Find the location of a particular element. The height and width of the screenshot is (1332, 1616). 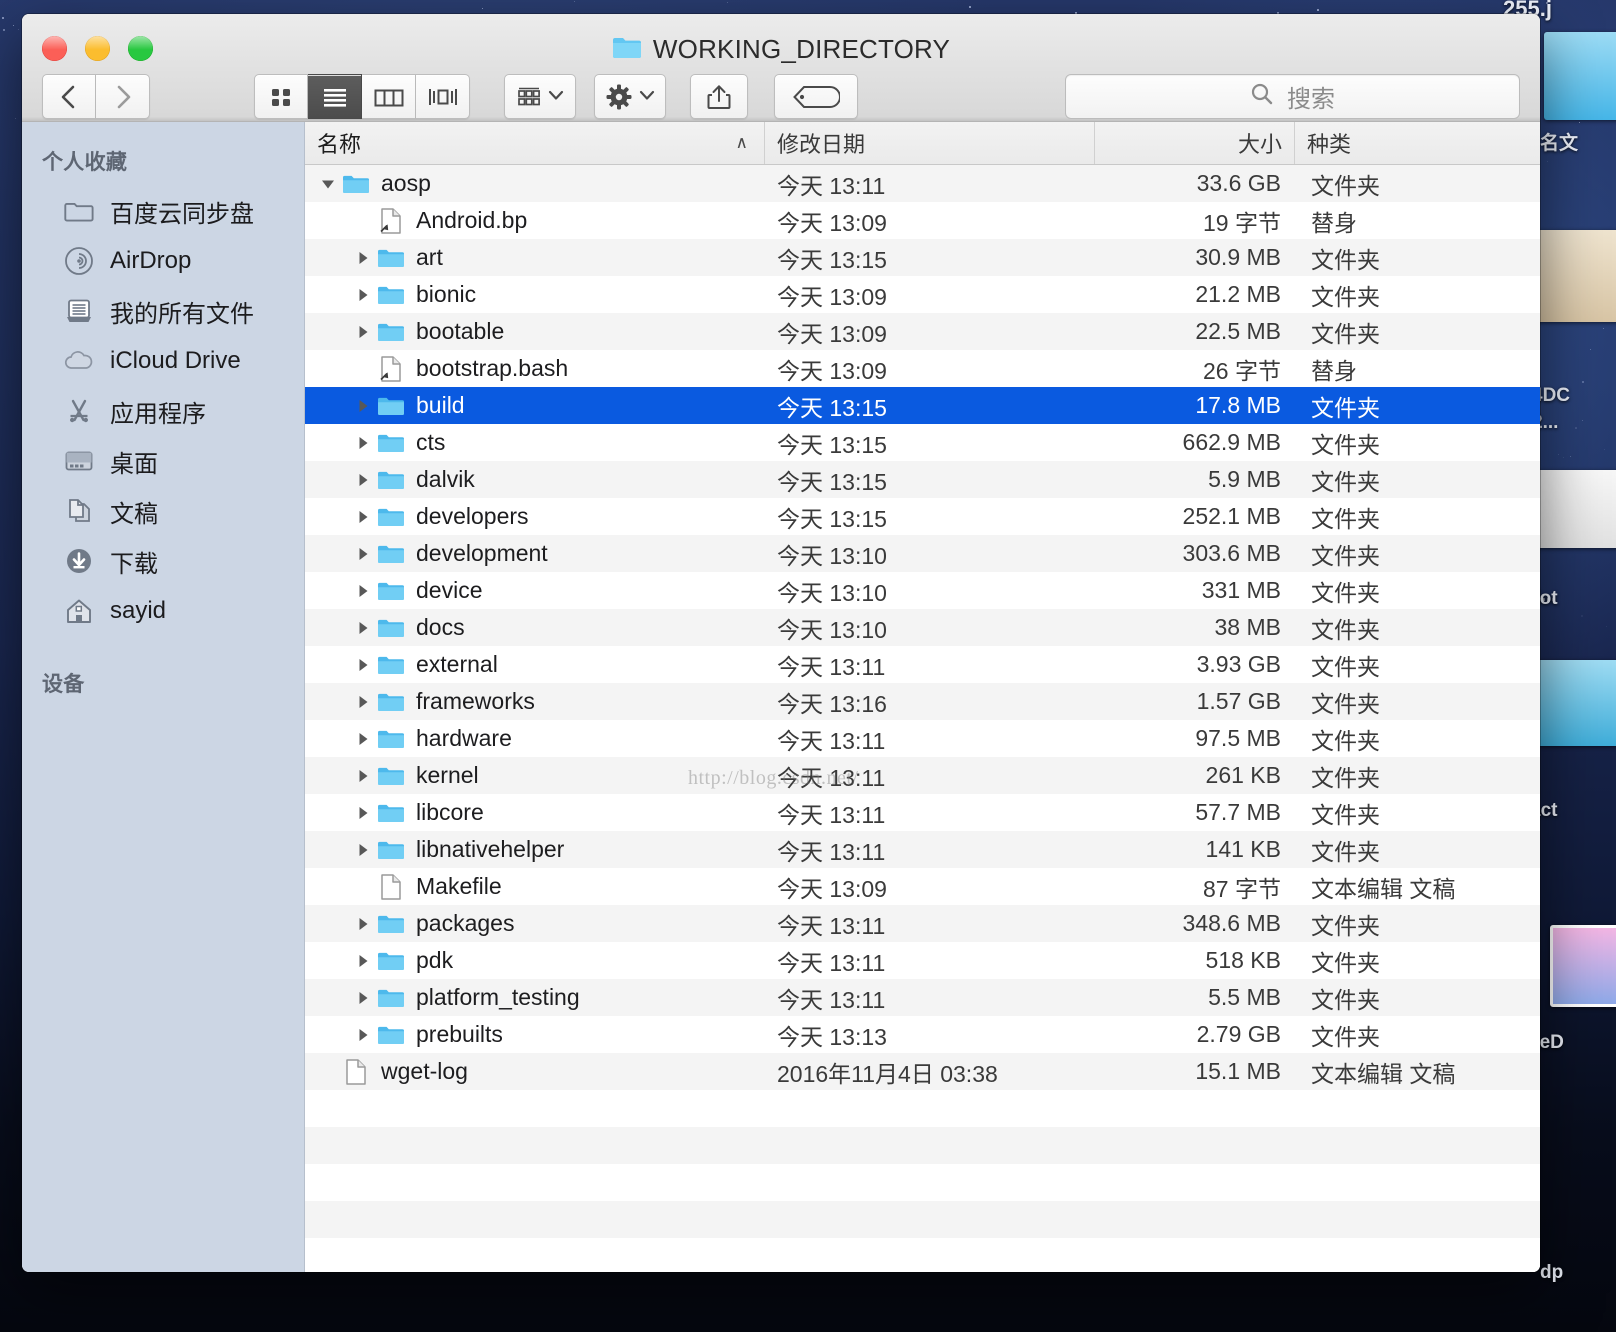

tags-button is located at coordinates (816, 96).